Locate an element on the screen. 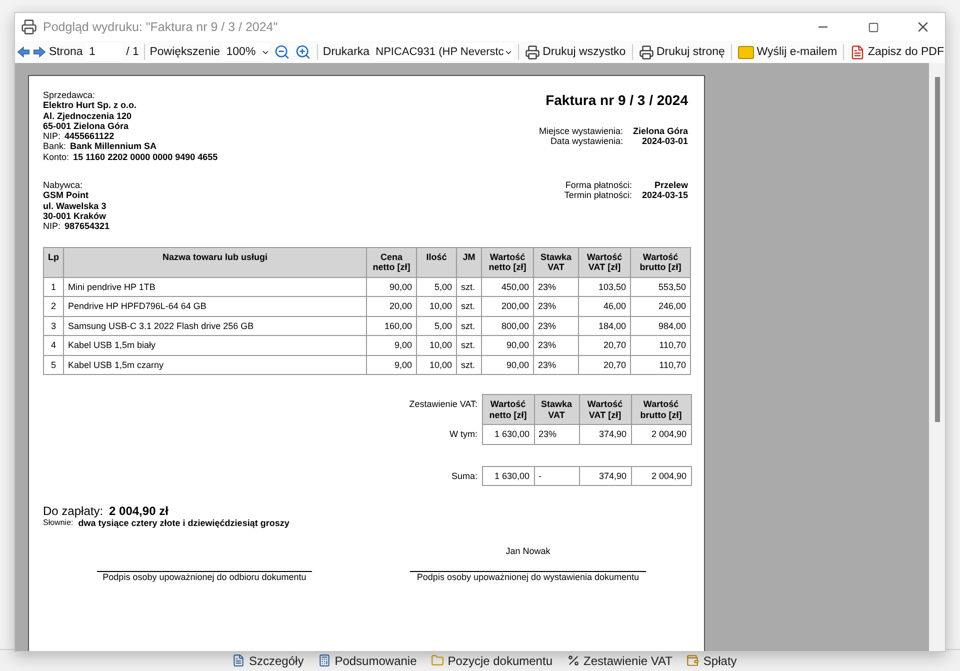 This screenshot has height=671, width=960. meta-value: 2024-03-01 is located at coordinates (665, 141).